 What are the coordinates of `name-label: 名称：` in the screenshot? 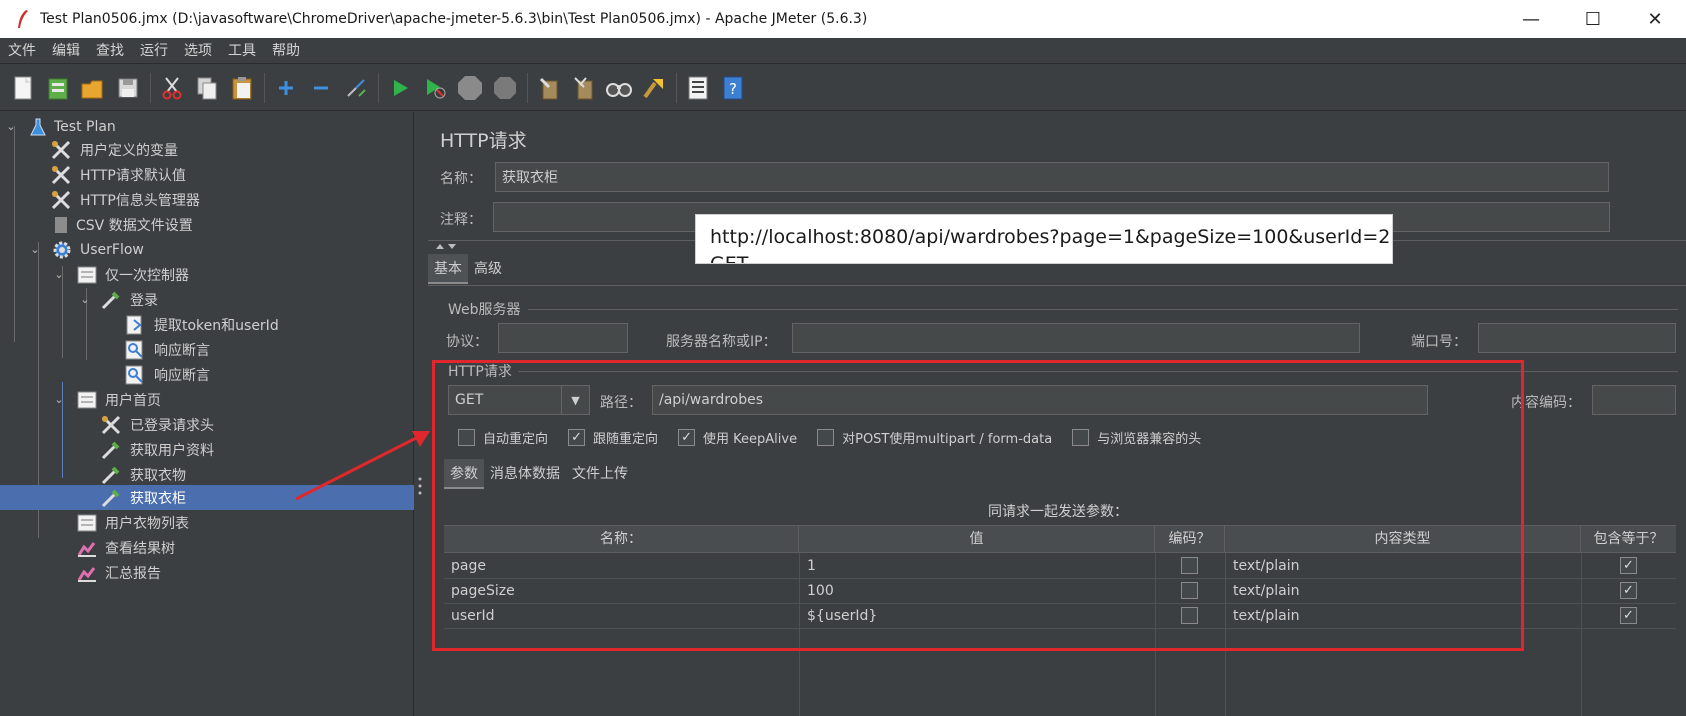 It's located at (461, 179).